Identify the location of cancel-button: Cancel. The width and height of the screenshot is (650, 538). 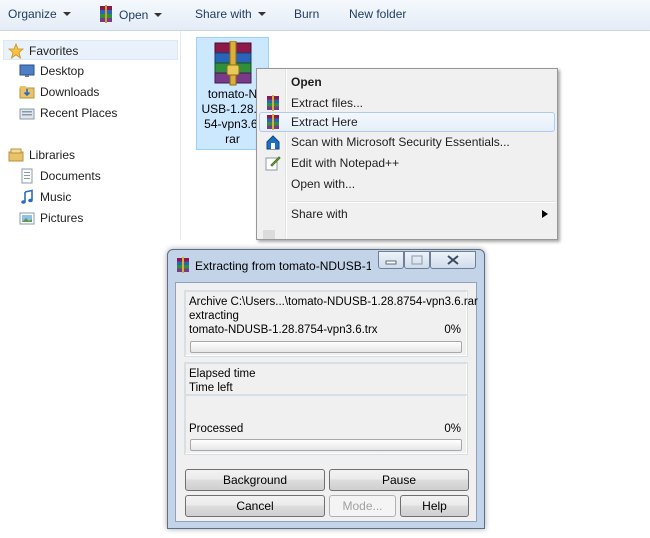
(255, 506).